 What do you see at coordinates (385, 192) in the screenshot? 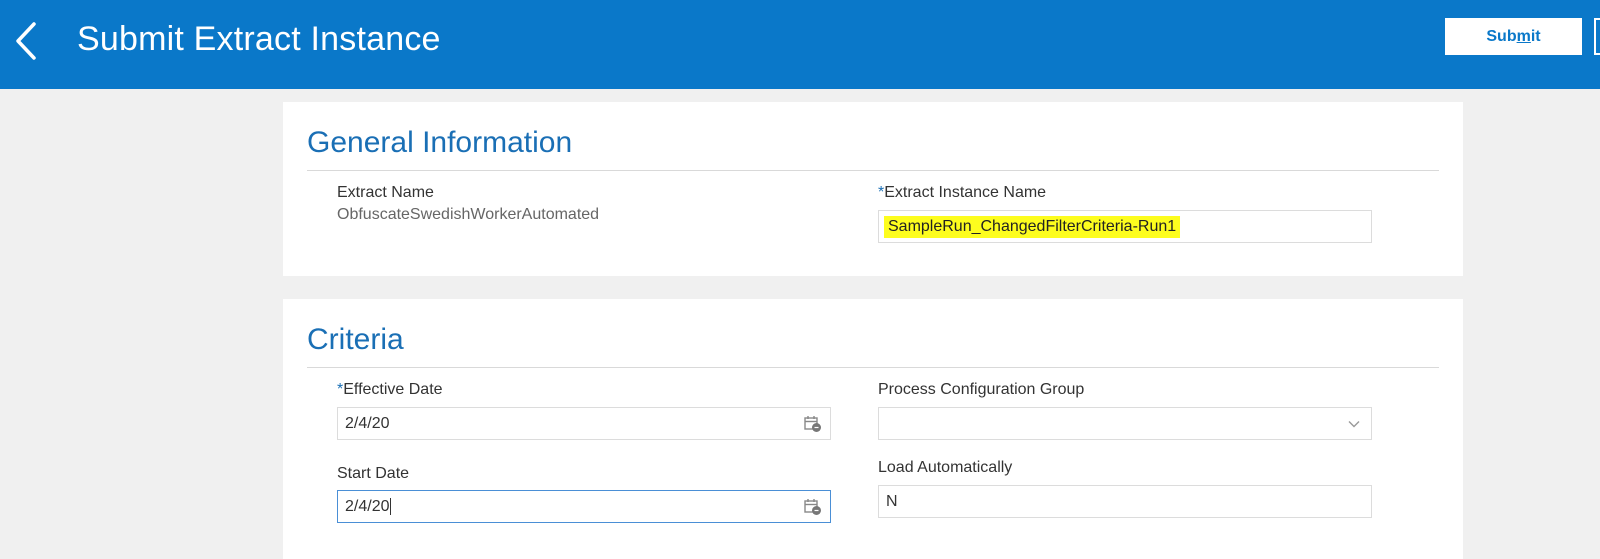
I see `extract-name-label: Extract Name` at bounding box center [385, 192].